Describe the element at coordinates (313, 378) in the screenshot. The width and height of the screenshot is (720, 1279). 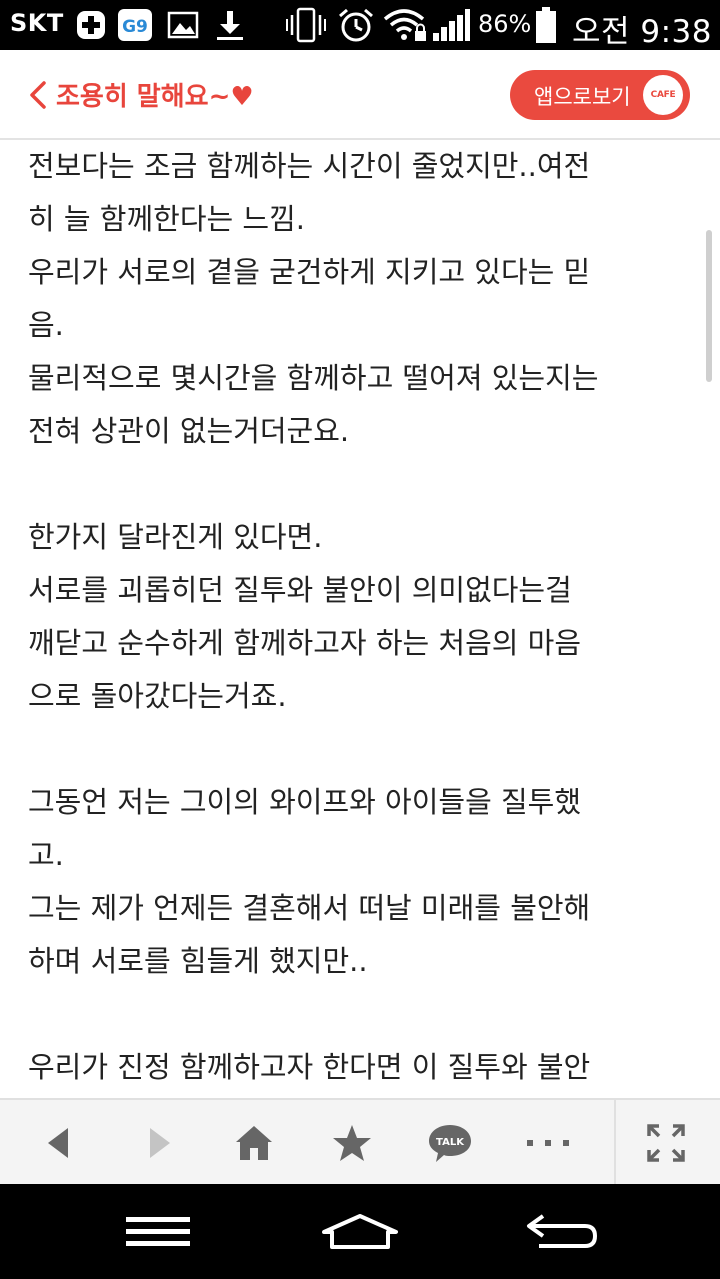
I see `article-line: 물리적으로 몇시간을 함께하고 떨어져 있는지는` at that location.